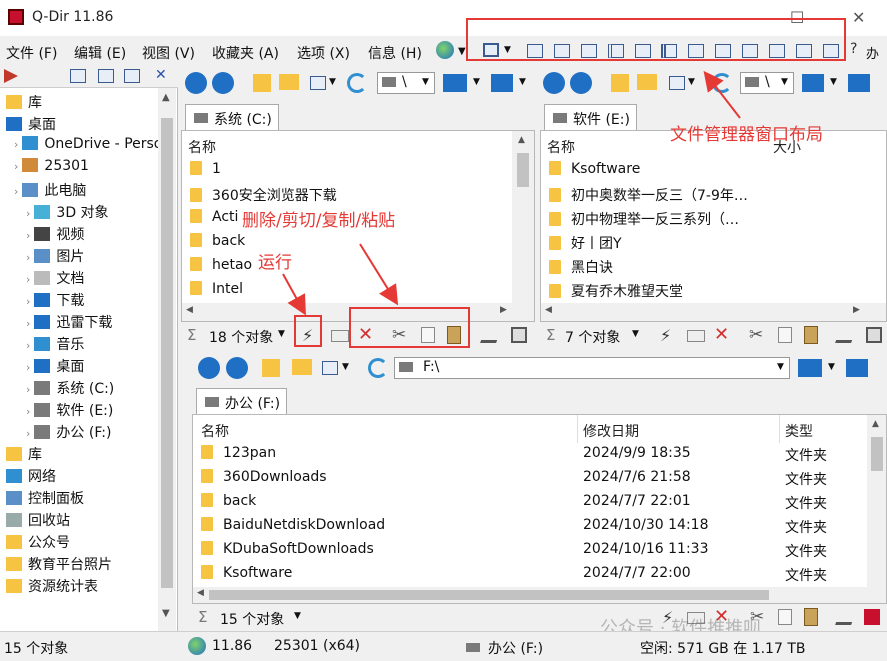  Describe the element at coordinates (722, 94) in the screenshot. I see `arrow-layout` at that location.